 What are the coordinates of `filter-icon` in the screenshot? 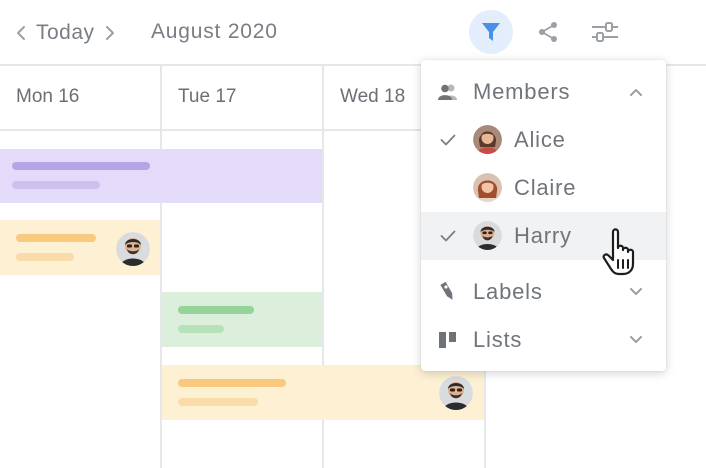 It's located at (491, 32).